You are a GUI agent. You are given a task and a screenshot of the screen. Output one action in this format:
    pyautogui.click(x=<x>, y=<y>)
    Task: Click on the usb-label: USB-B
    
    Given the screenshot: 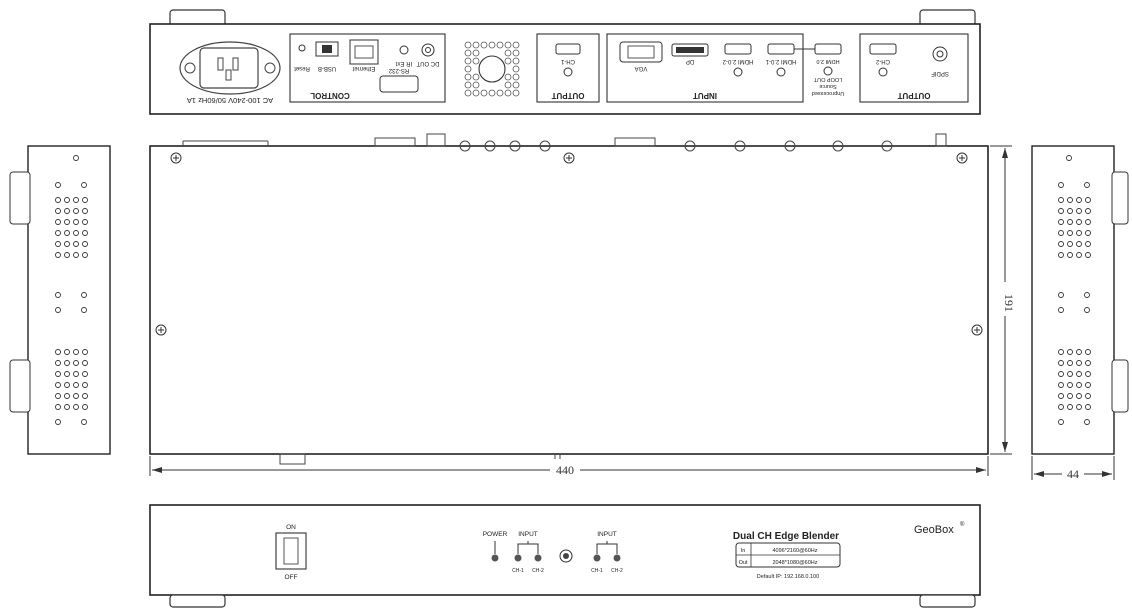 What is the action you would take?
    pyautogui.click(x=327, y=68)
    